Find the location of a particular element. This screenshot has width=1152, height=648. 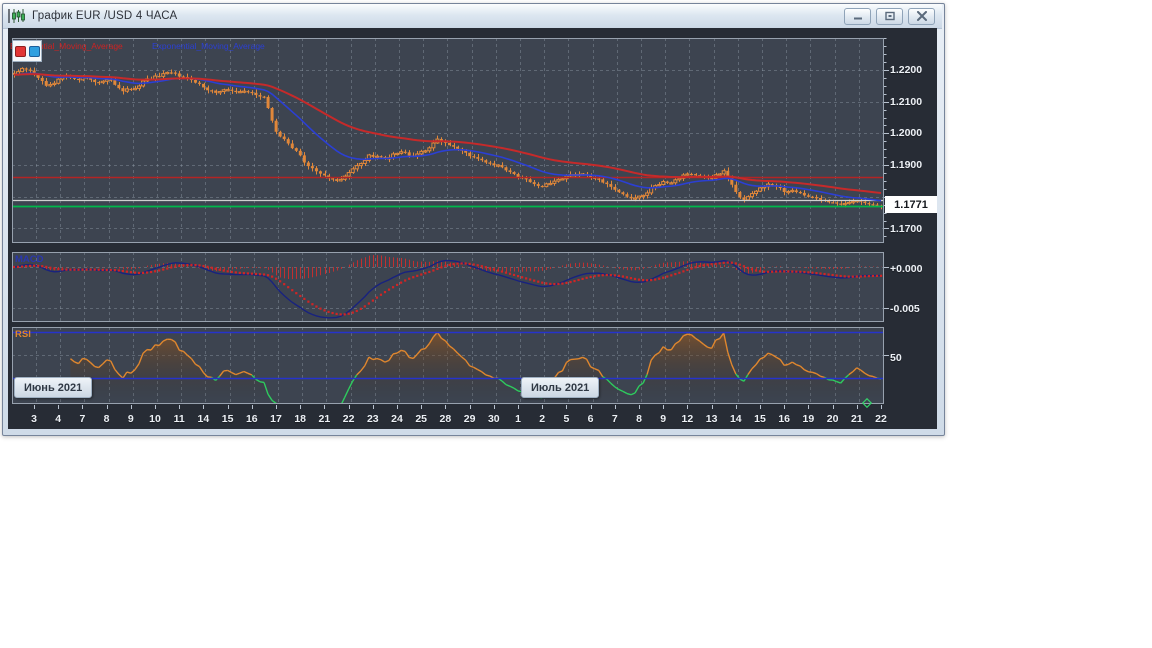

window-controls is located at coordinates (889, 16).